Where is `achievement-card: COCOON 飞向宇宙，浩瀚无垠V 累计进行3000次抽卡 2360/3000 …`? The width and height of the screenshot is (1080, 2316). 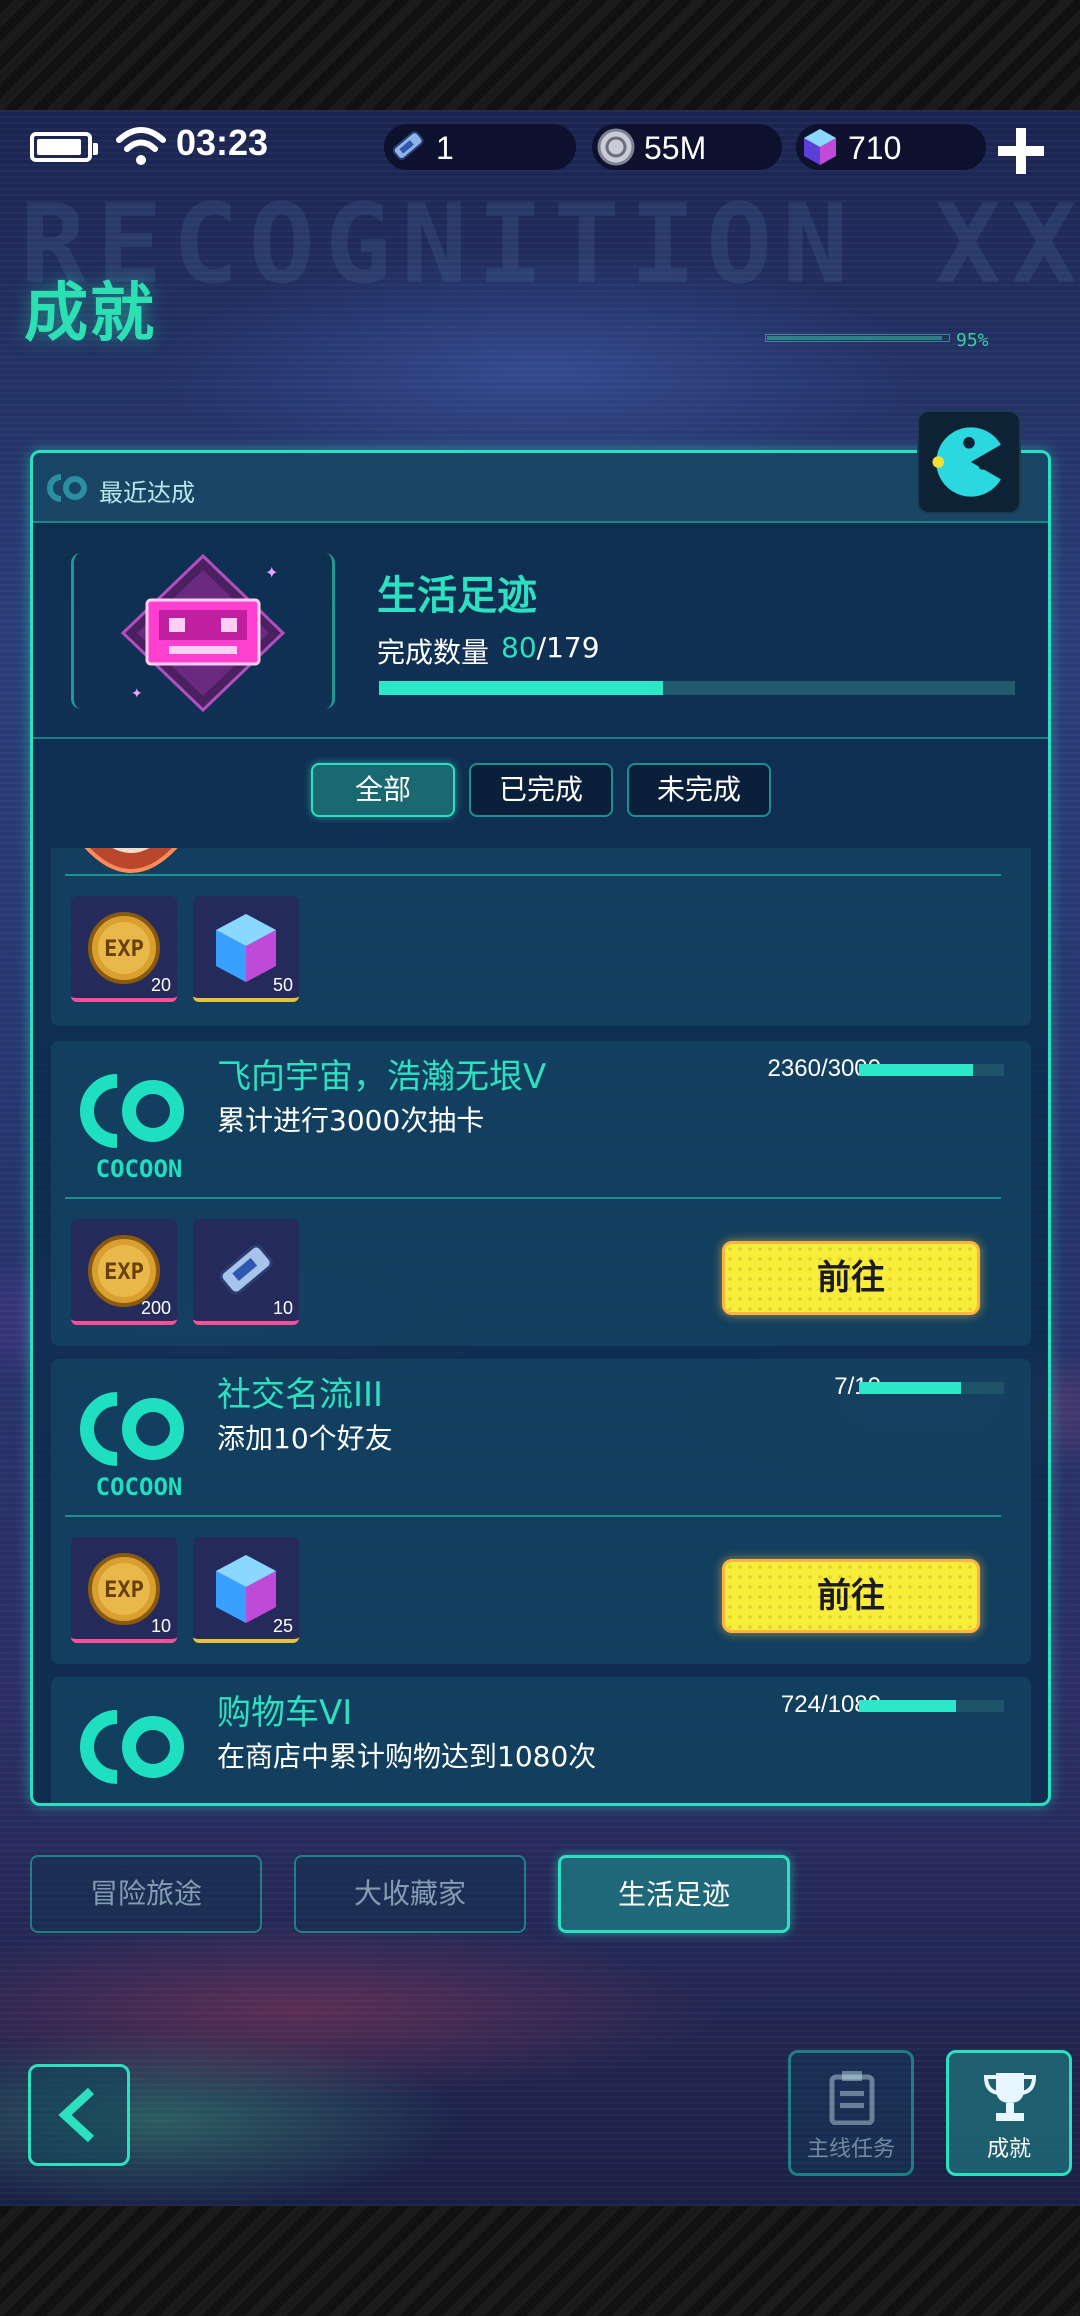 achievement-card: COCOON 飞向宇宙，浩瀚无垠V 累计进行3000次抽卡 2360/3000 … is located at coordinates (541, 1193).